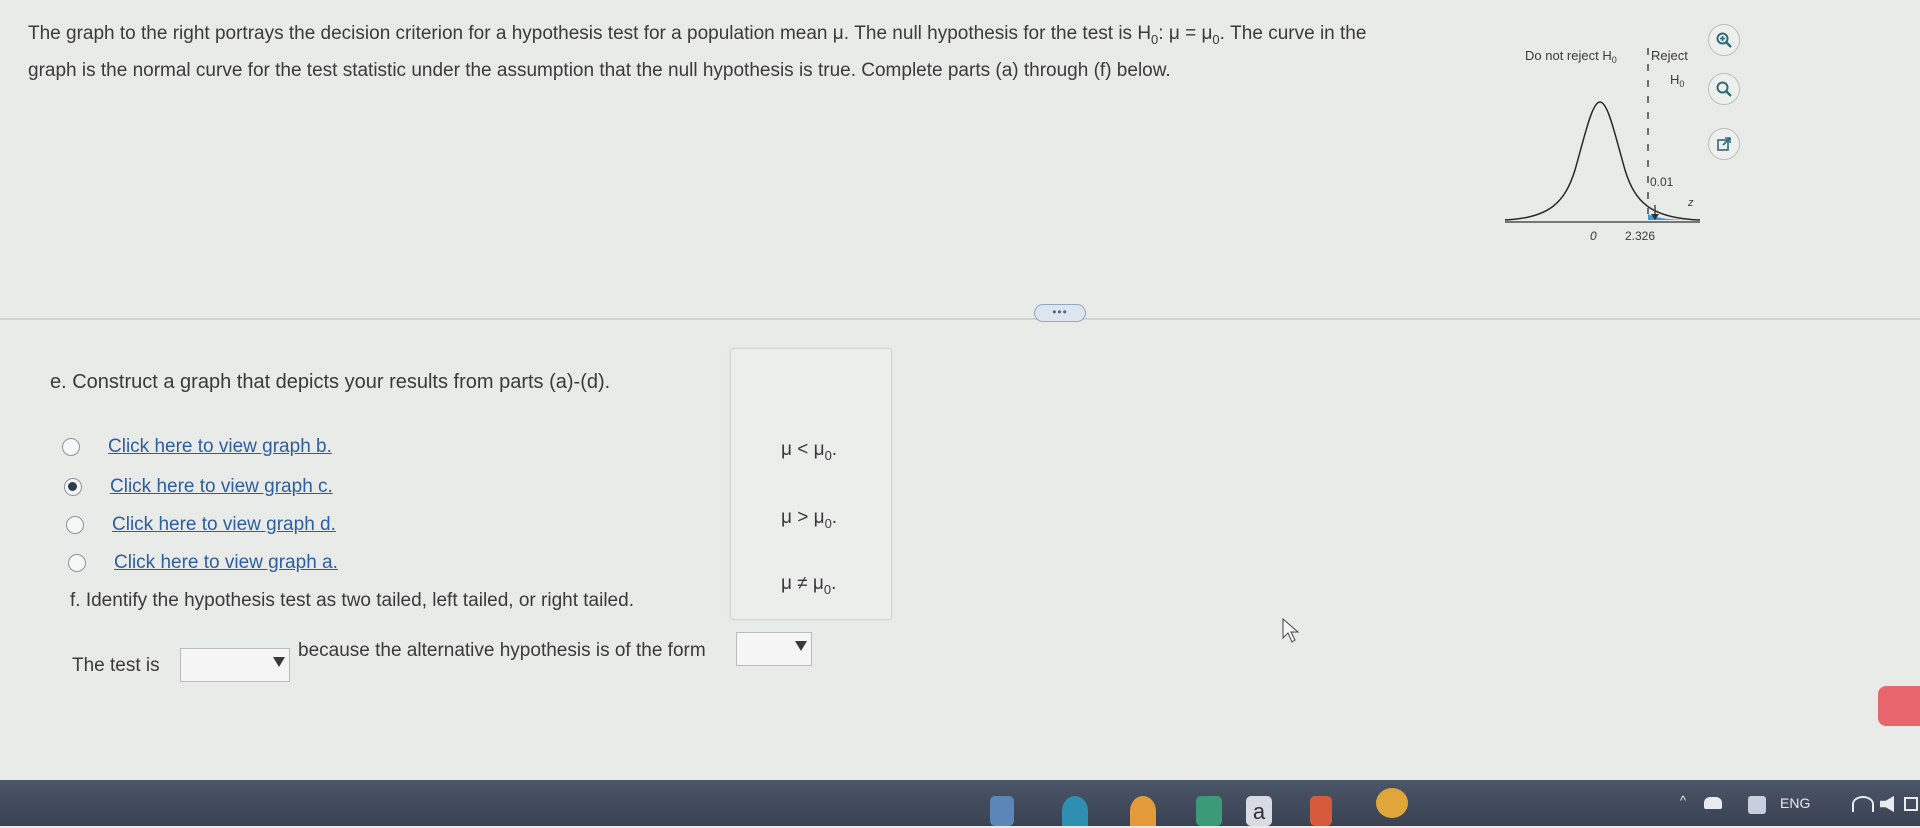 The image size is (1920, 828). What do you see at coordinates (1392, 803) in the screenshot?
I see `colorful-app-icon` at bounding box center [1392, 803].